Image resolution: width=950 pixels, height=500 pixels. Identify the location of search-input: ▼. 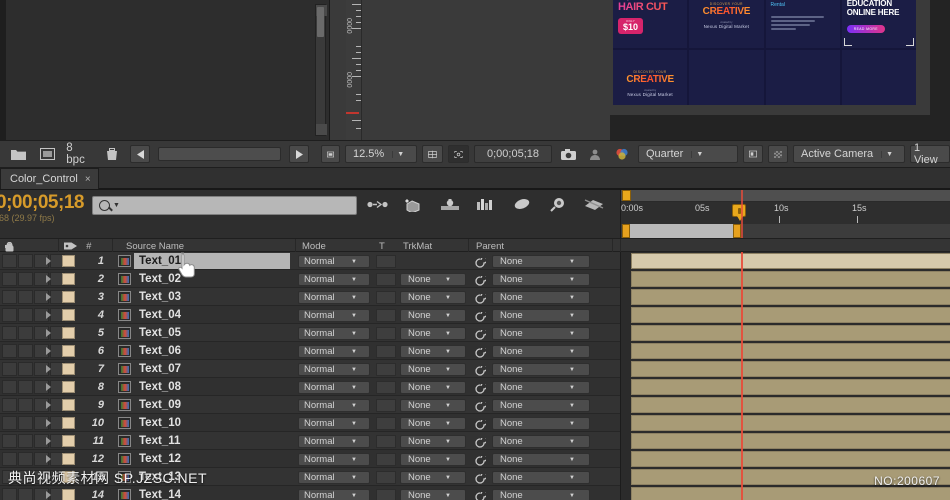
(224, 205).